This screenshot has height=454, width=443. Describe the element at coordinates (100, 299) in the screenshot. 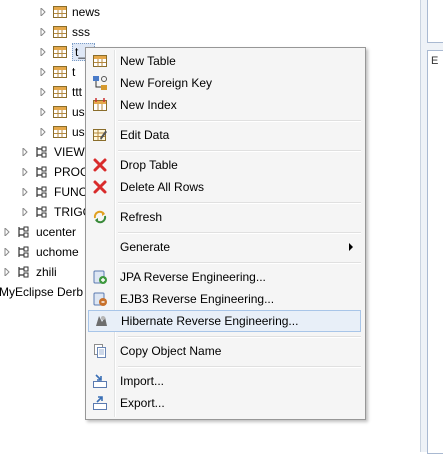

I see `ejb3-icon` at that location.